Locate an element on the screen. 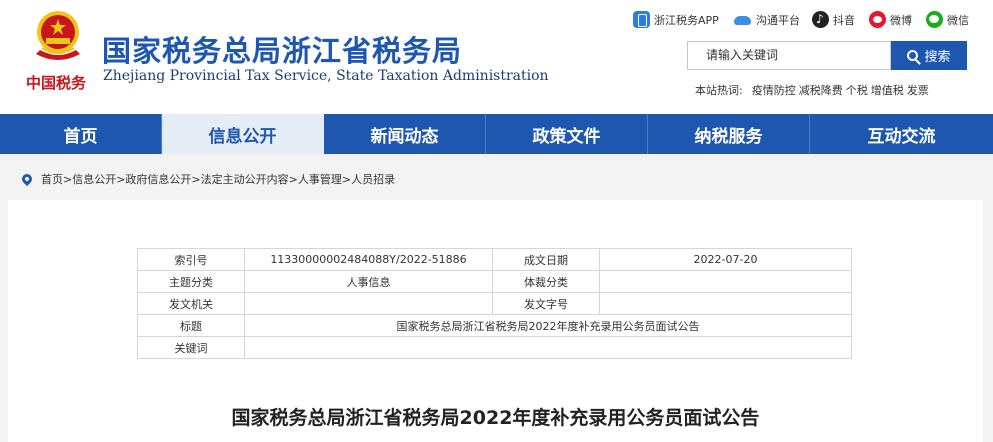 The height and width of the screenshot is (442, 993). meta-label: 成文日期 is located at coordinates (546, 259).